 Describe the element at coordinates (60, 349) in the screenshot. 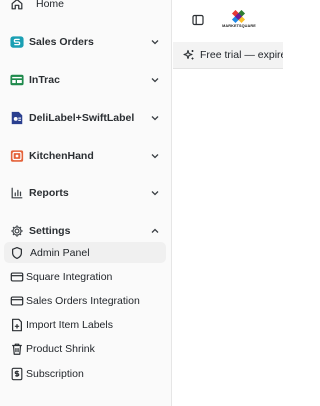

I see `sidebar-item-label: Product Shrink` at that location.